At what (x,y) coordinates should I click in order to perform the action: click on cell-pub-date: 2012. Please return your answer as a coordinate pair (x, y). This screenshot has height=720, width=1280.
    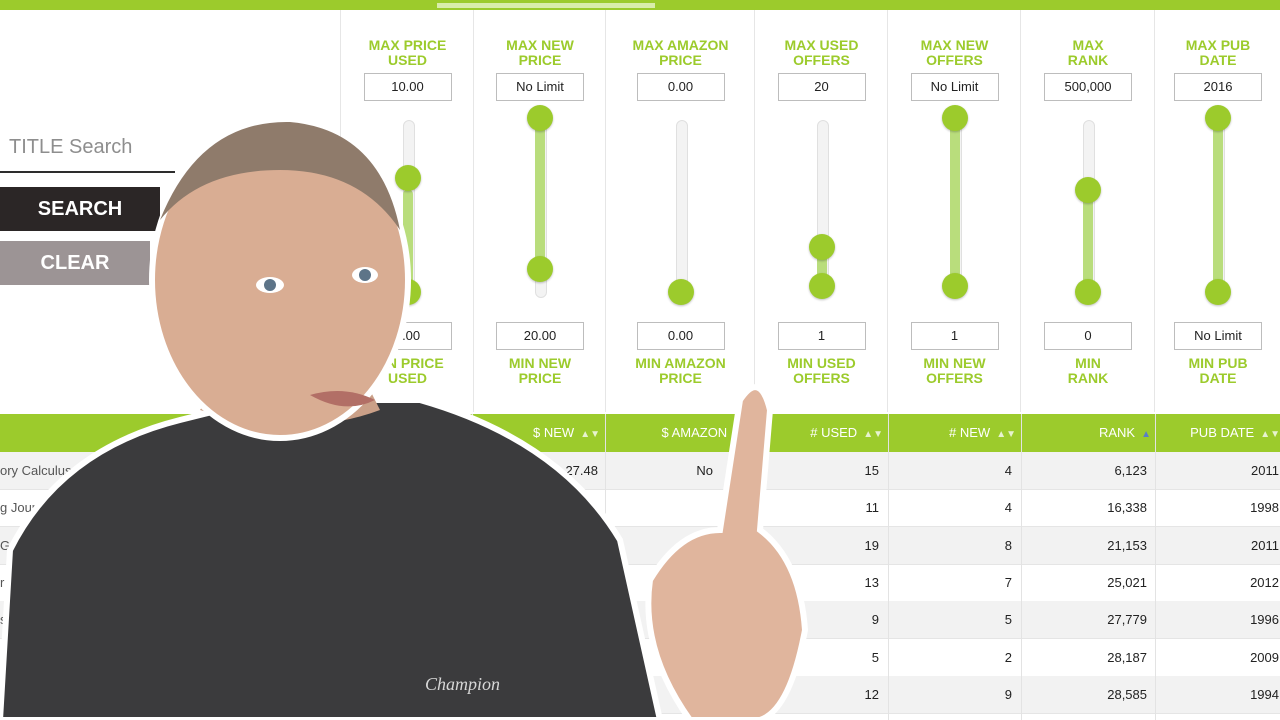
    Looking at the image, I should click on (1264, 582).